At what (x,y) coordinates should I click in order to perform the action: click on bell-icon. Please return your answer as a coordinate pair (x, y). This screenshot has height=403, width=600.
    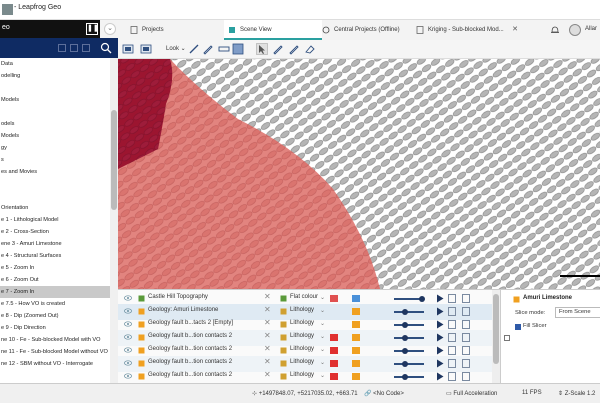
    Looking at the image, I should click on (555, 30).